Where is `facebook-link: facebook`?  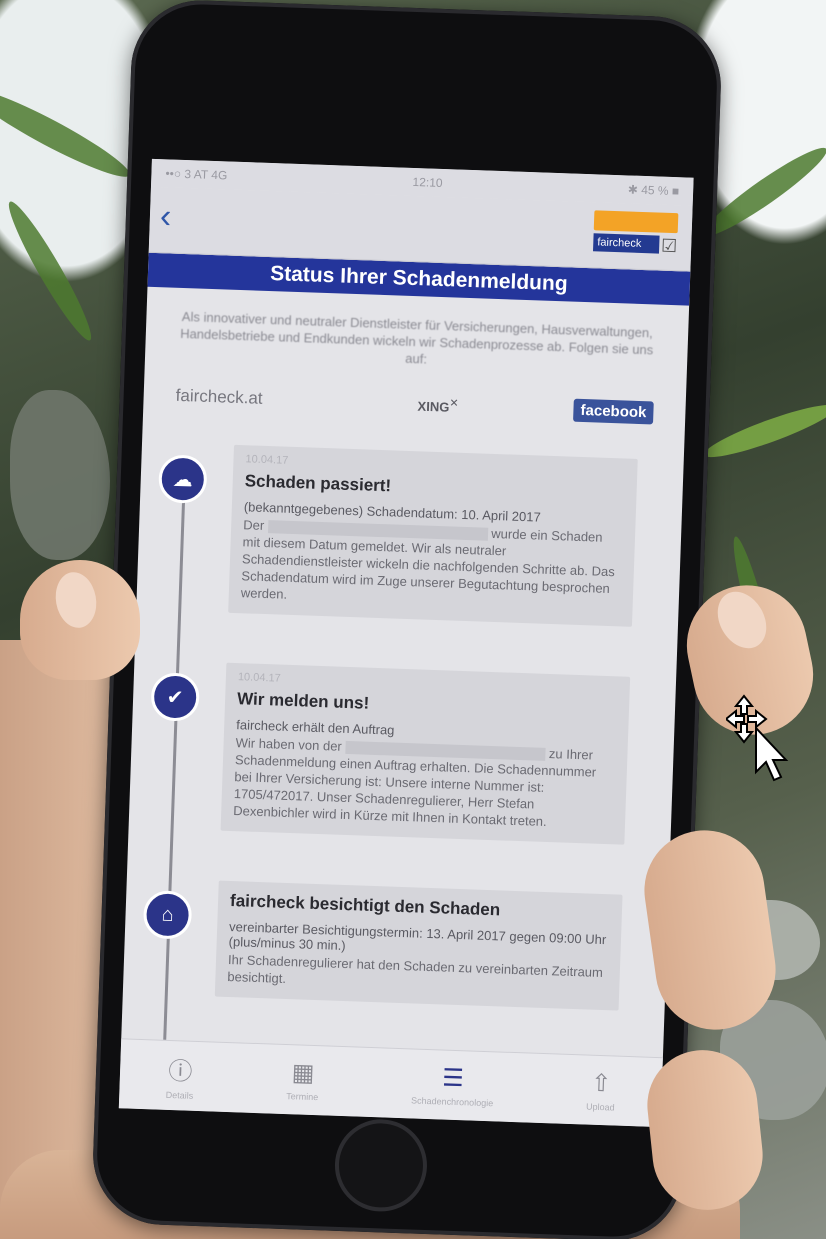
facebook-link: facebook is located at coordinates (613, 411).